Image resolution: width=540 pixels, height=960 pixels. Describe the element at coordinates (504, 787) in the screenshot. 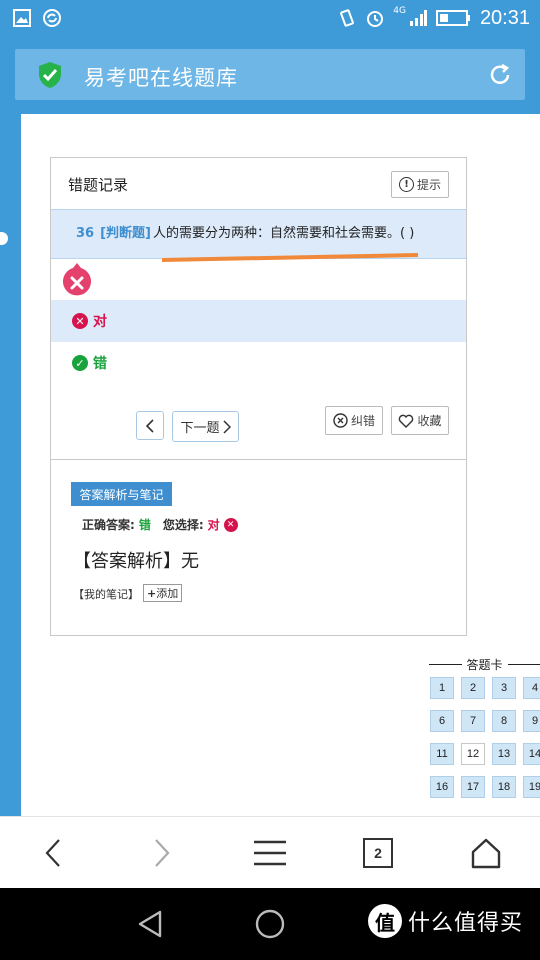

I see `answer-card-cell: 18` at that location.